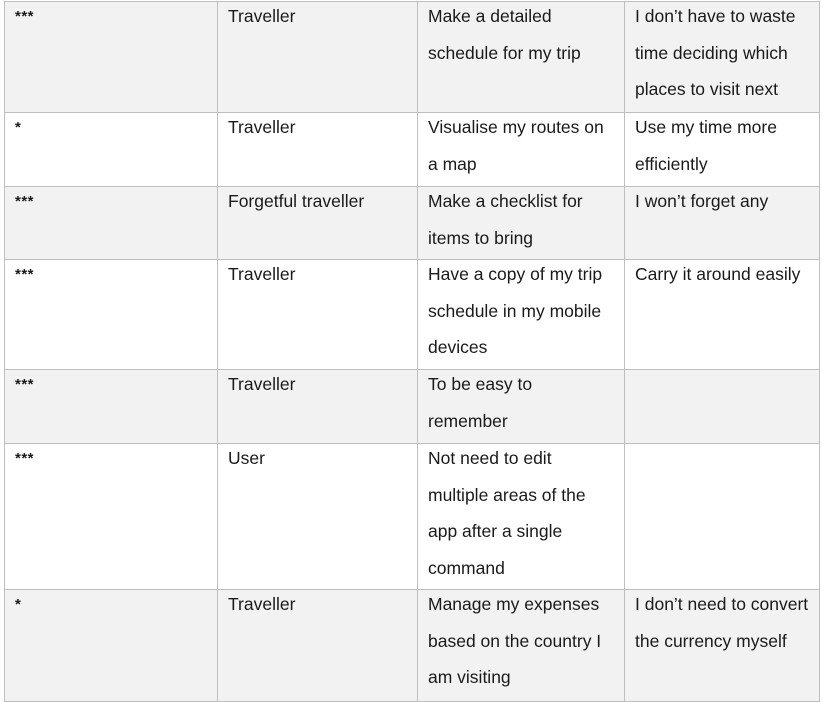 Image resolution: width=823 pixels, height=702 pixels. What do you see at coordinates (317, 516) in the screenshot?
I see `as-a-cell: User` at bounding box center [317, 516].